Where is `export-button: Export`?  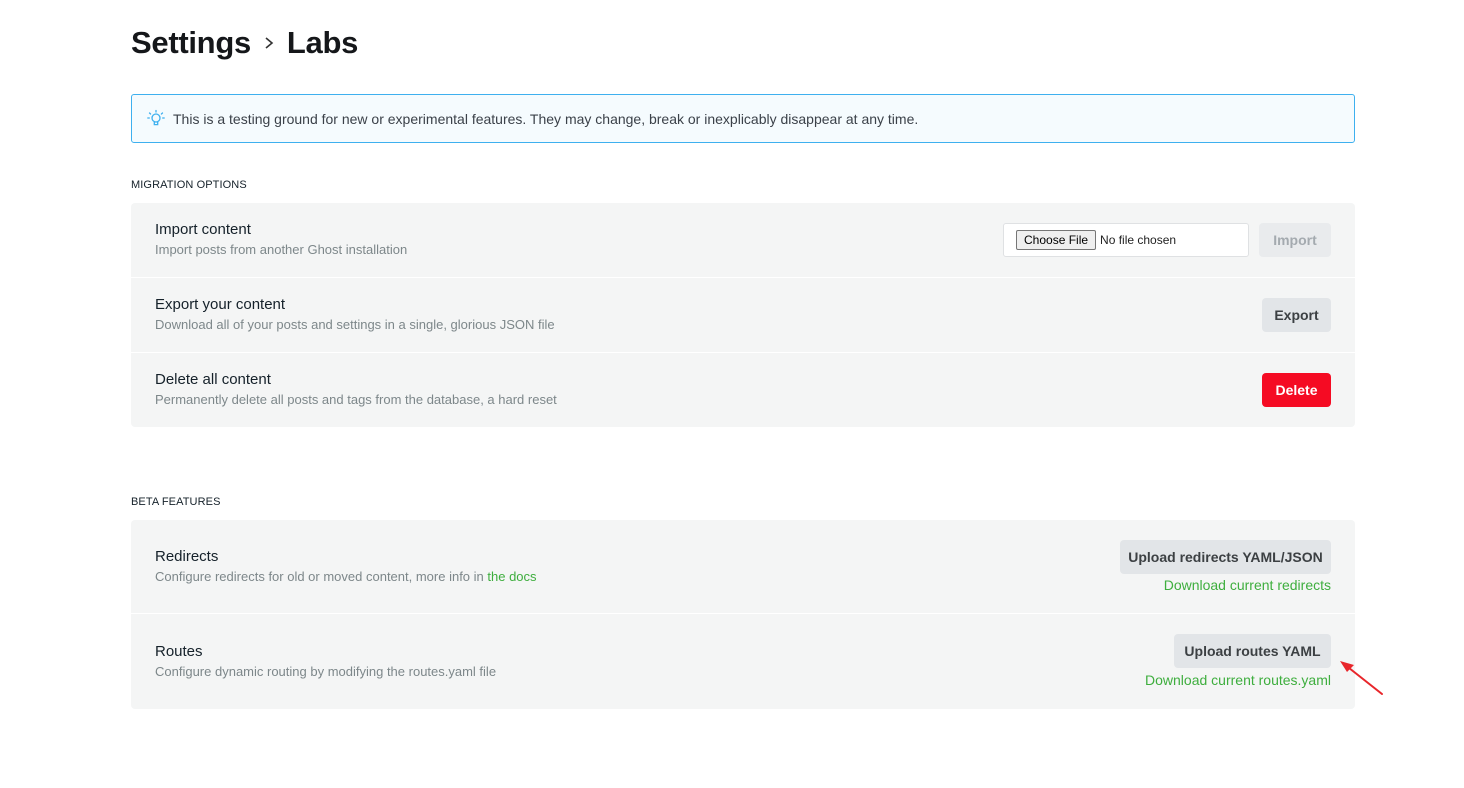
export-button: Export is located at coordinates (1296, 315).